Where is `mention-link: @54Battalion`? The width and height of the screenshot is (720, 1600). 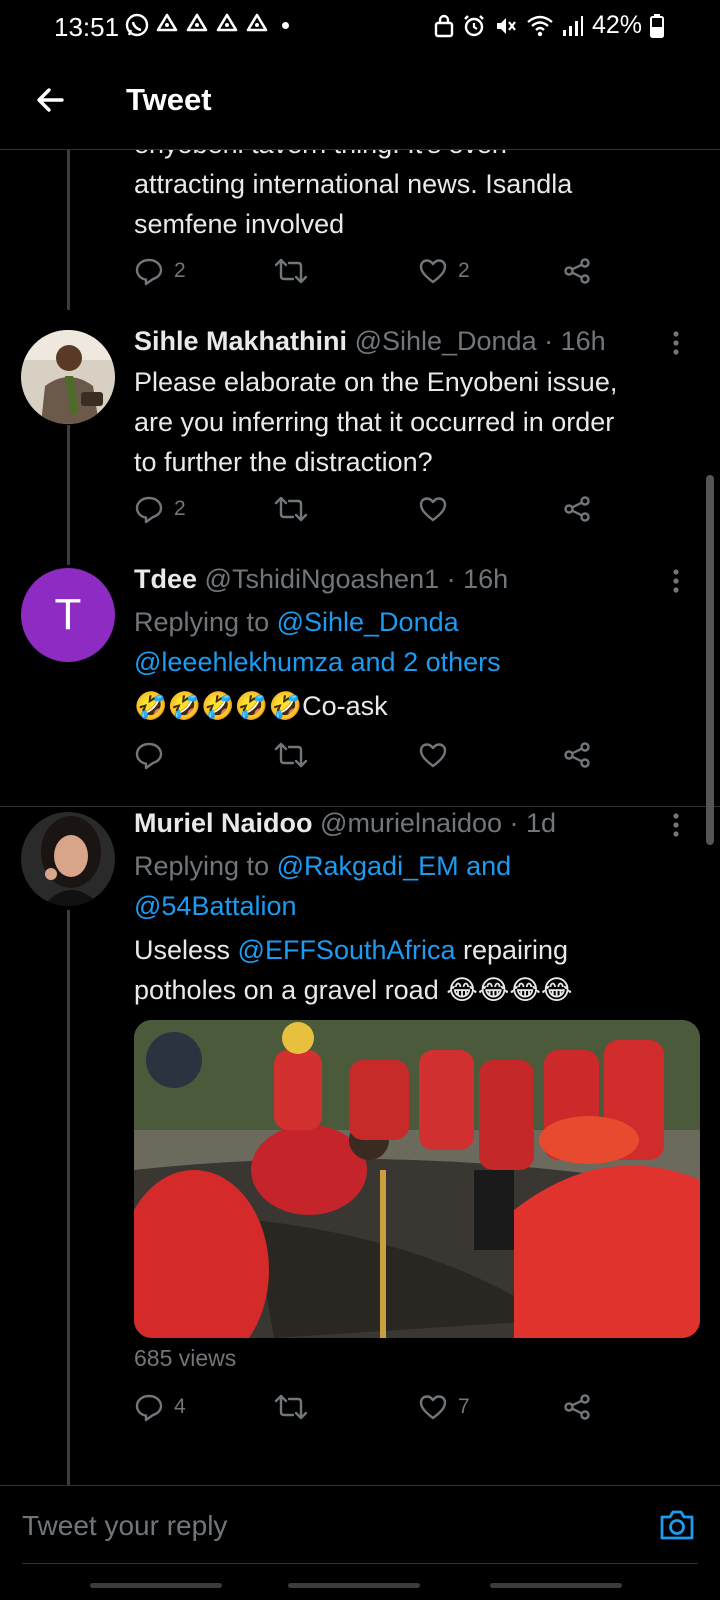
mention-link: @54Battalion is located at coordinates (215, 906).